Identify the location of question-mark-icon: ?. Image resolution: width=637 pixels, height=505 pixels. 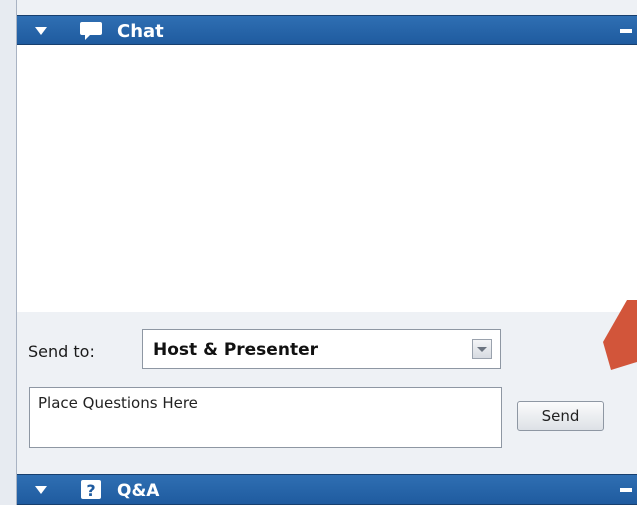
(91, 490).